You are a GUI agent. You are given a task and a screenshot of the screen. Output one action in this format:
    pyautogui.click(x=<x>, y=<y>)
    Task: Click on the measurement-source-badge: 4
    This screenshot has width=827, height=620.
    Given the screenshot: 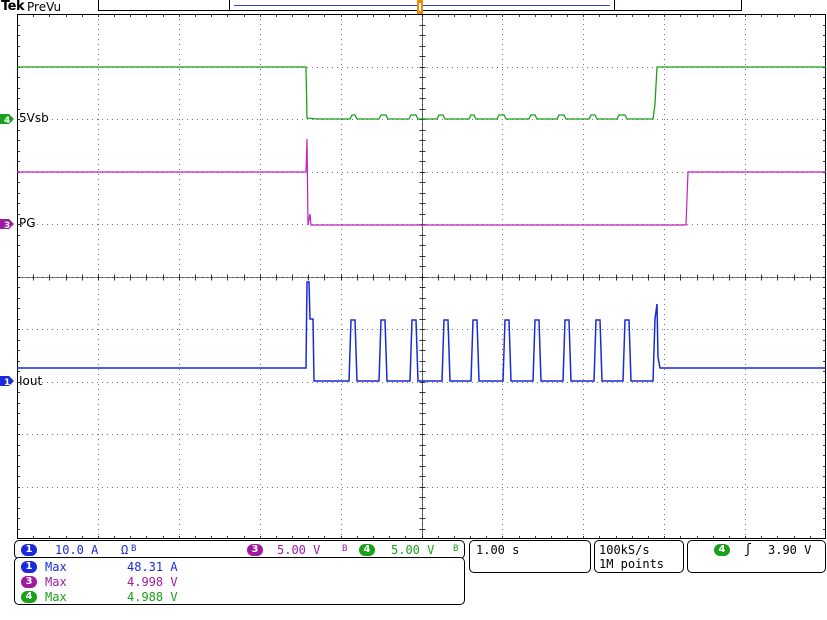 What is the action you would take?
    pyautogui.click(x=29, y=597)
    